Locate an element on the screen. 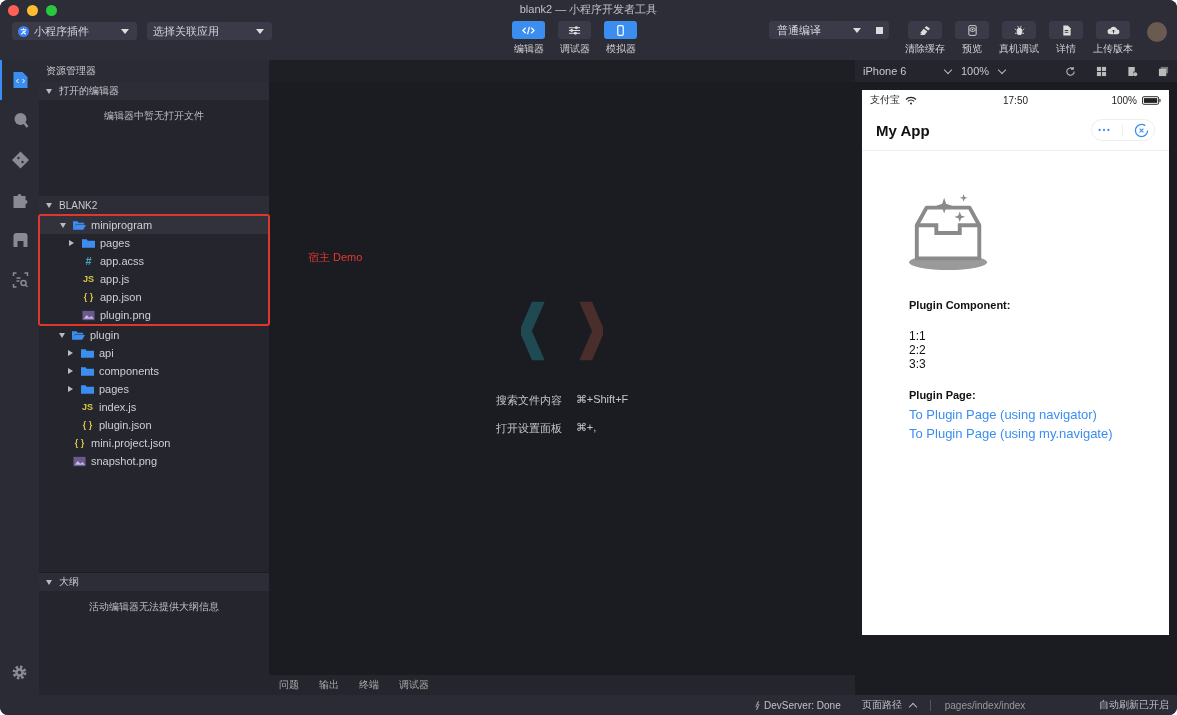 The width and height of the screenshot is (1177, 715). windows-icon is located at coordinates (1163, 71).